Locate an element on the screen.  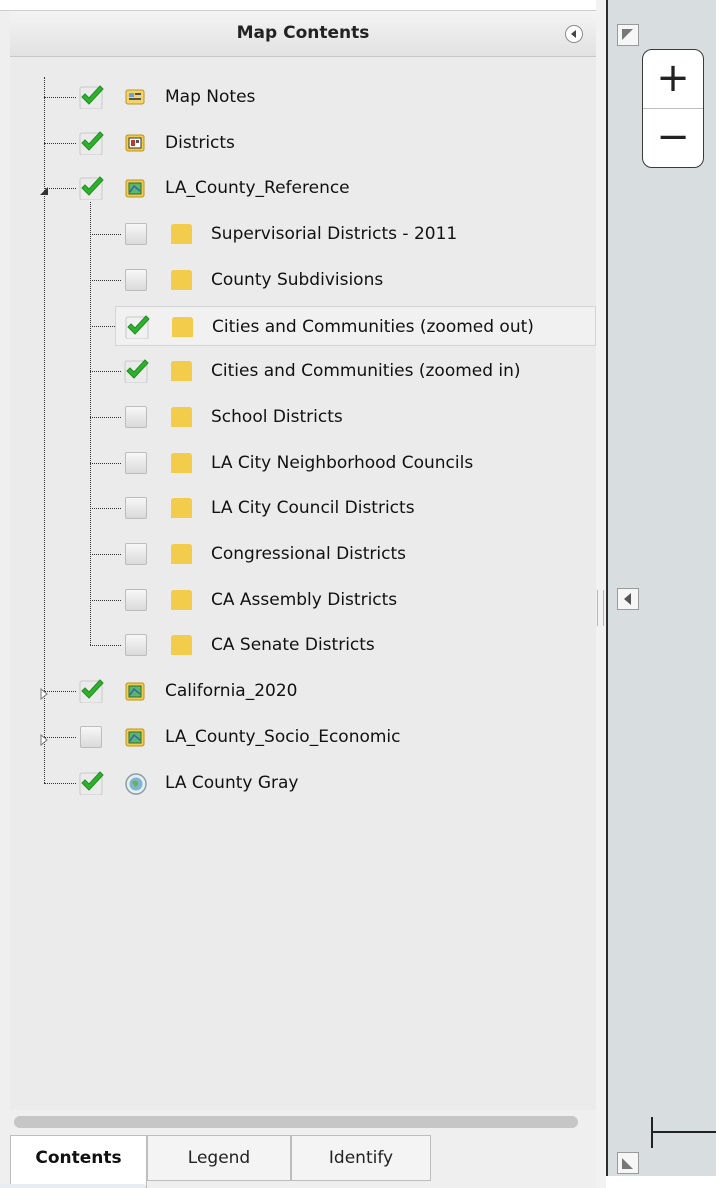
scale-bar is located at coordinates (684, 1132).